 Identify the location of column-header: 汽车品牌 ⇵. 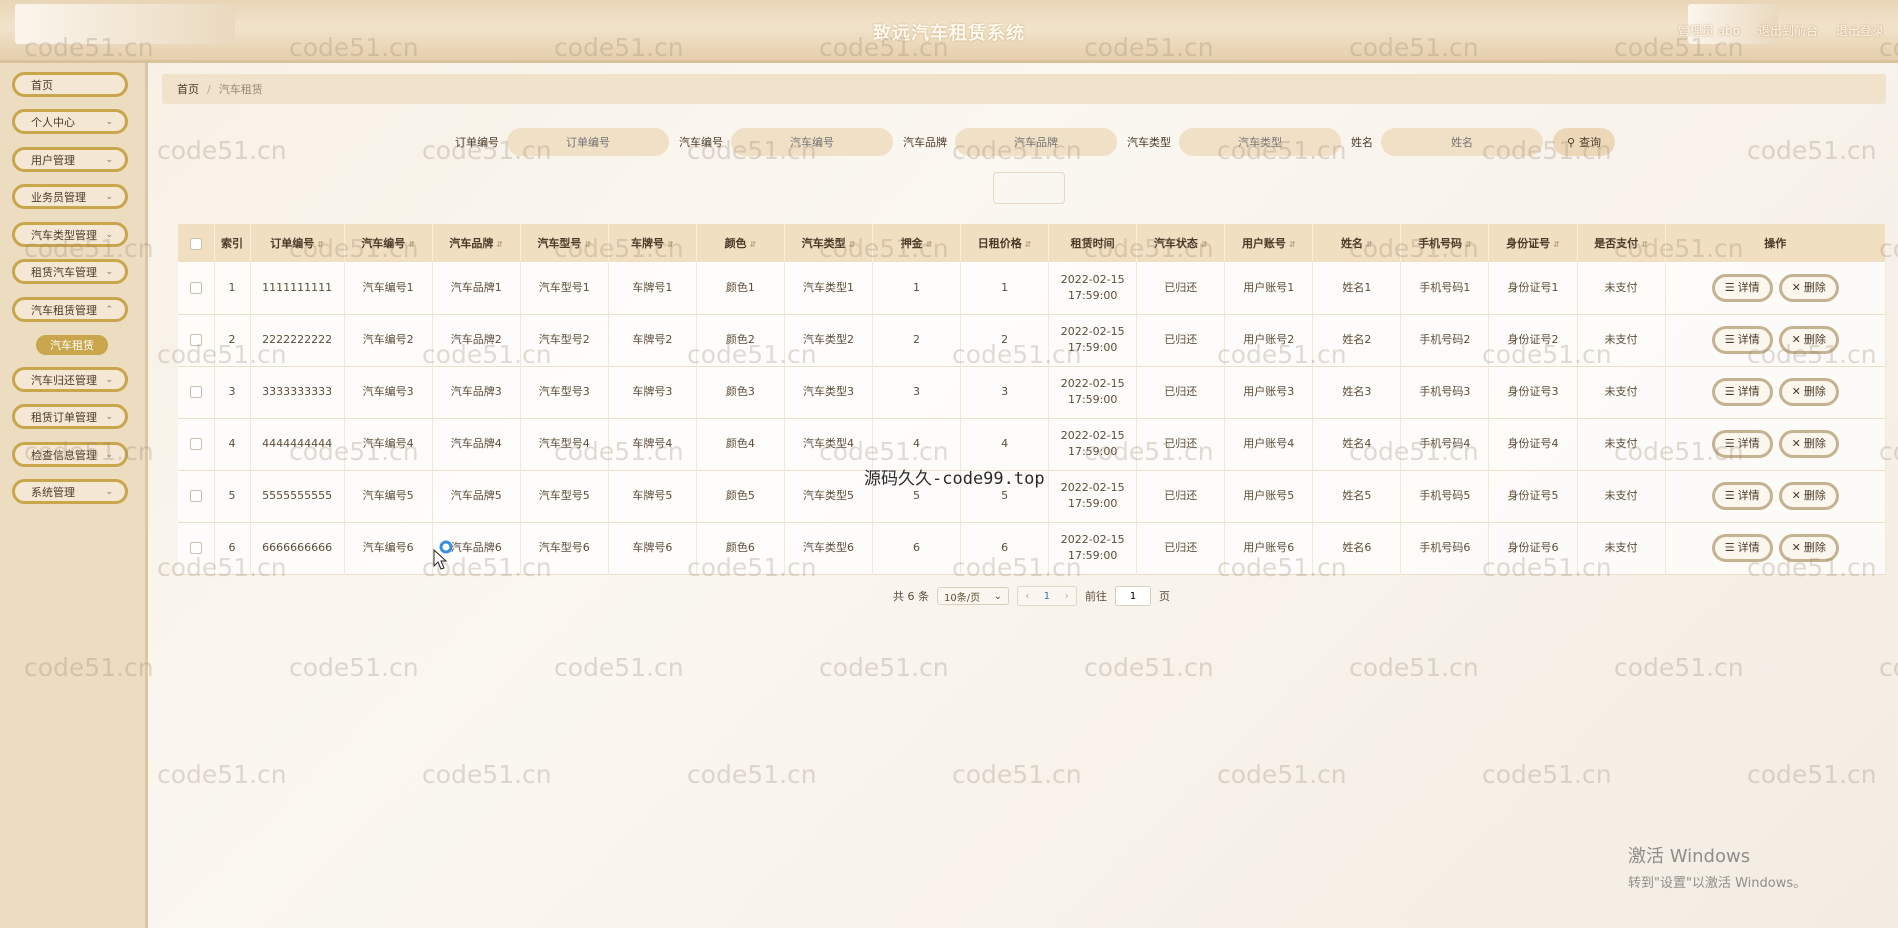
(476, 243).